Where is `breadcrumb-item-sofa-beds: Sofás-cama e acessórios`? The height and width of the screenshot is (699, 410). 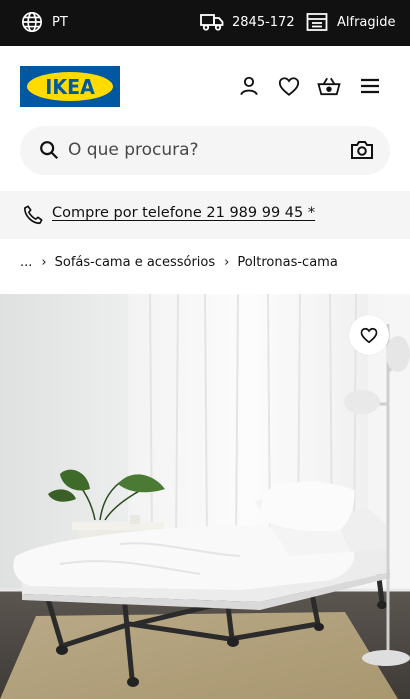
breadcrumb-item-sofa-beds: Sofás-cama e acessórios is located at coordinates (135, 262).